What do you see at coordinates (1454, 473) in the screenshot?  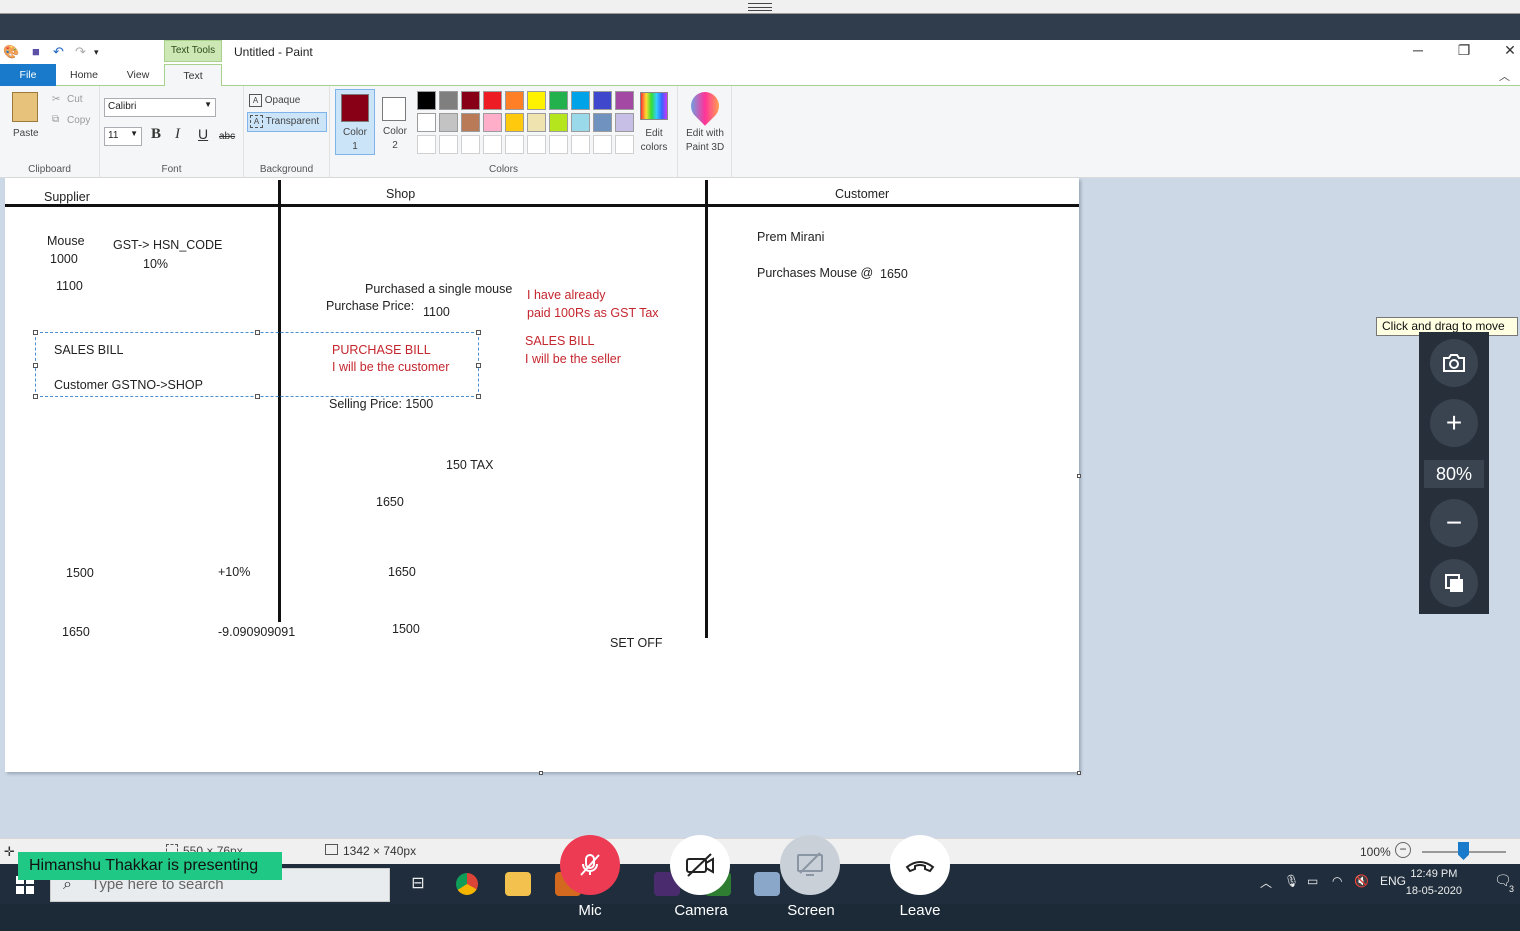 I see `zoom-panel: + 80% −` at bounding box center [1454, 473].